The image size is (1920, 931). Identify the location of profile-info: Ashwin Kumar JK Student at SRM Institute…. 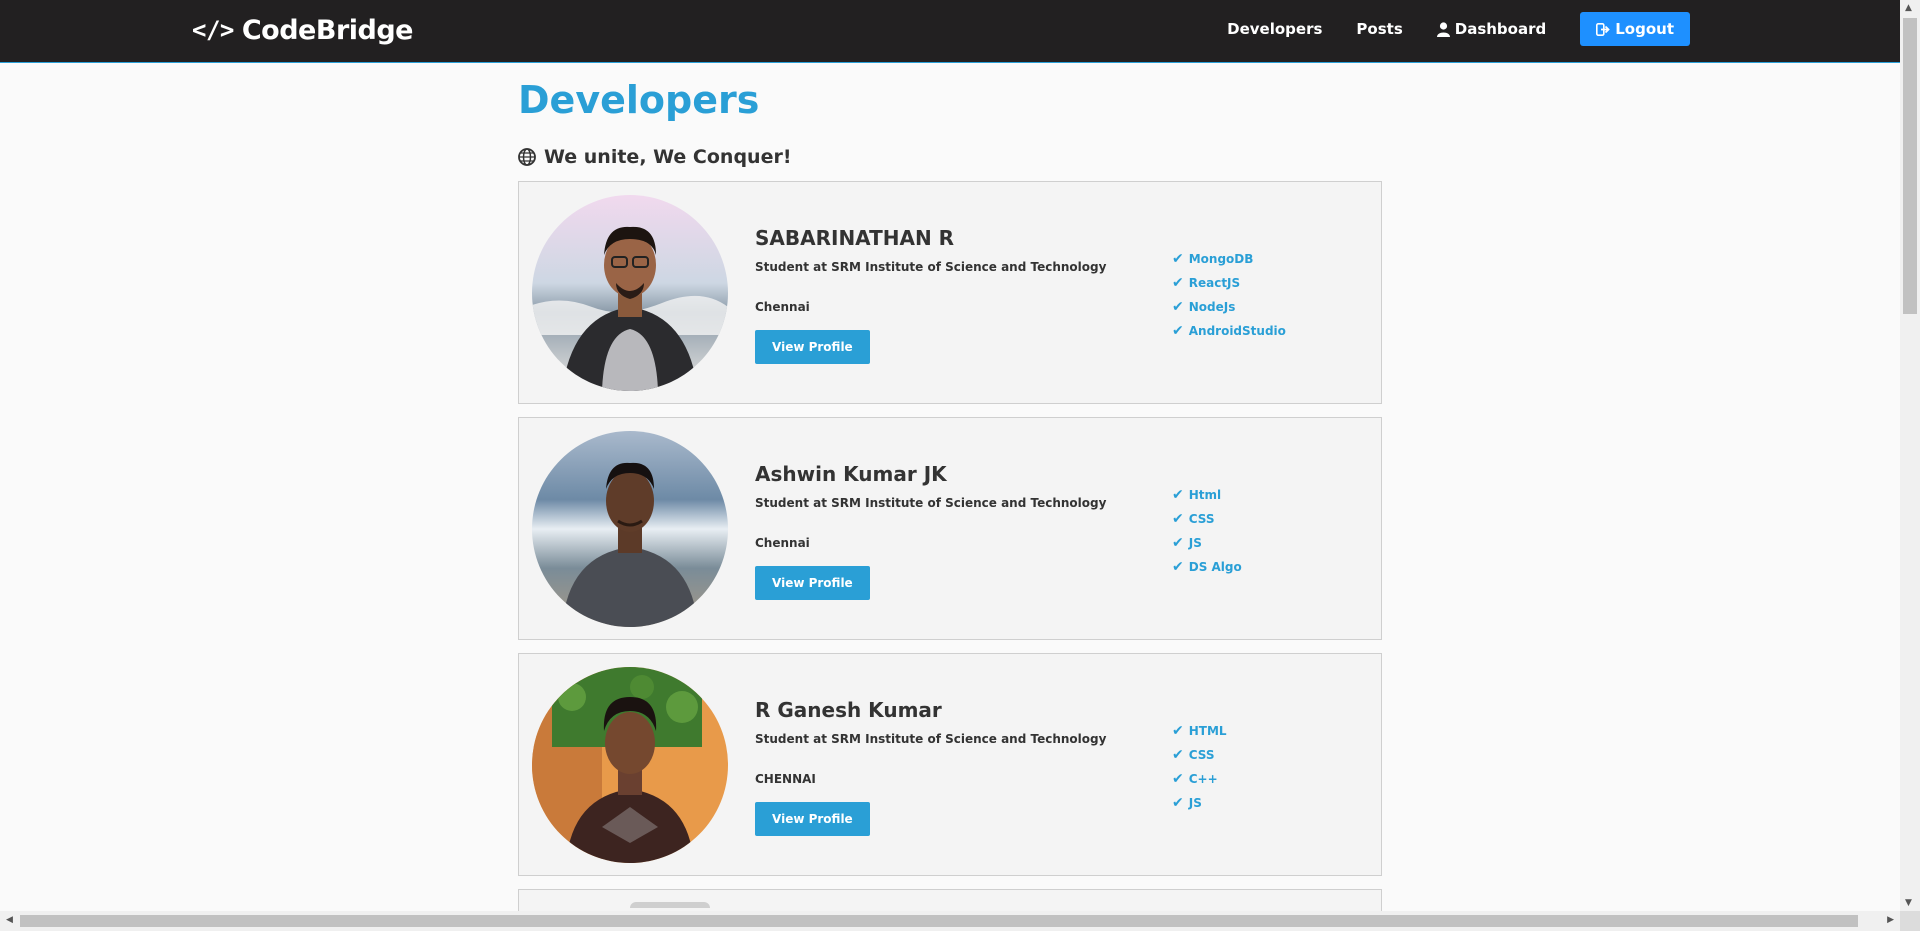
(955, 531).